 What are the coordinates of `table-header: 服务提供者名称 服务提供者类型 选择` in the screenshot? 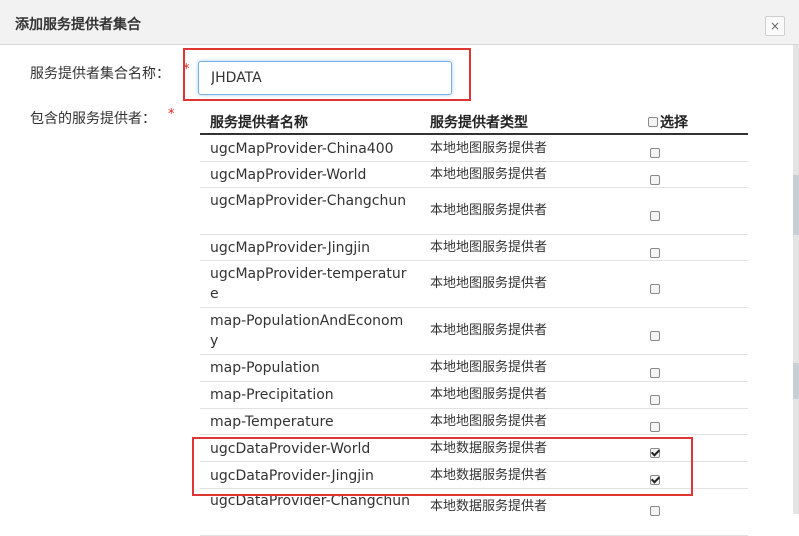 It's located at (474, 120).